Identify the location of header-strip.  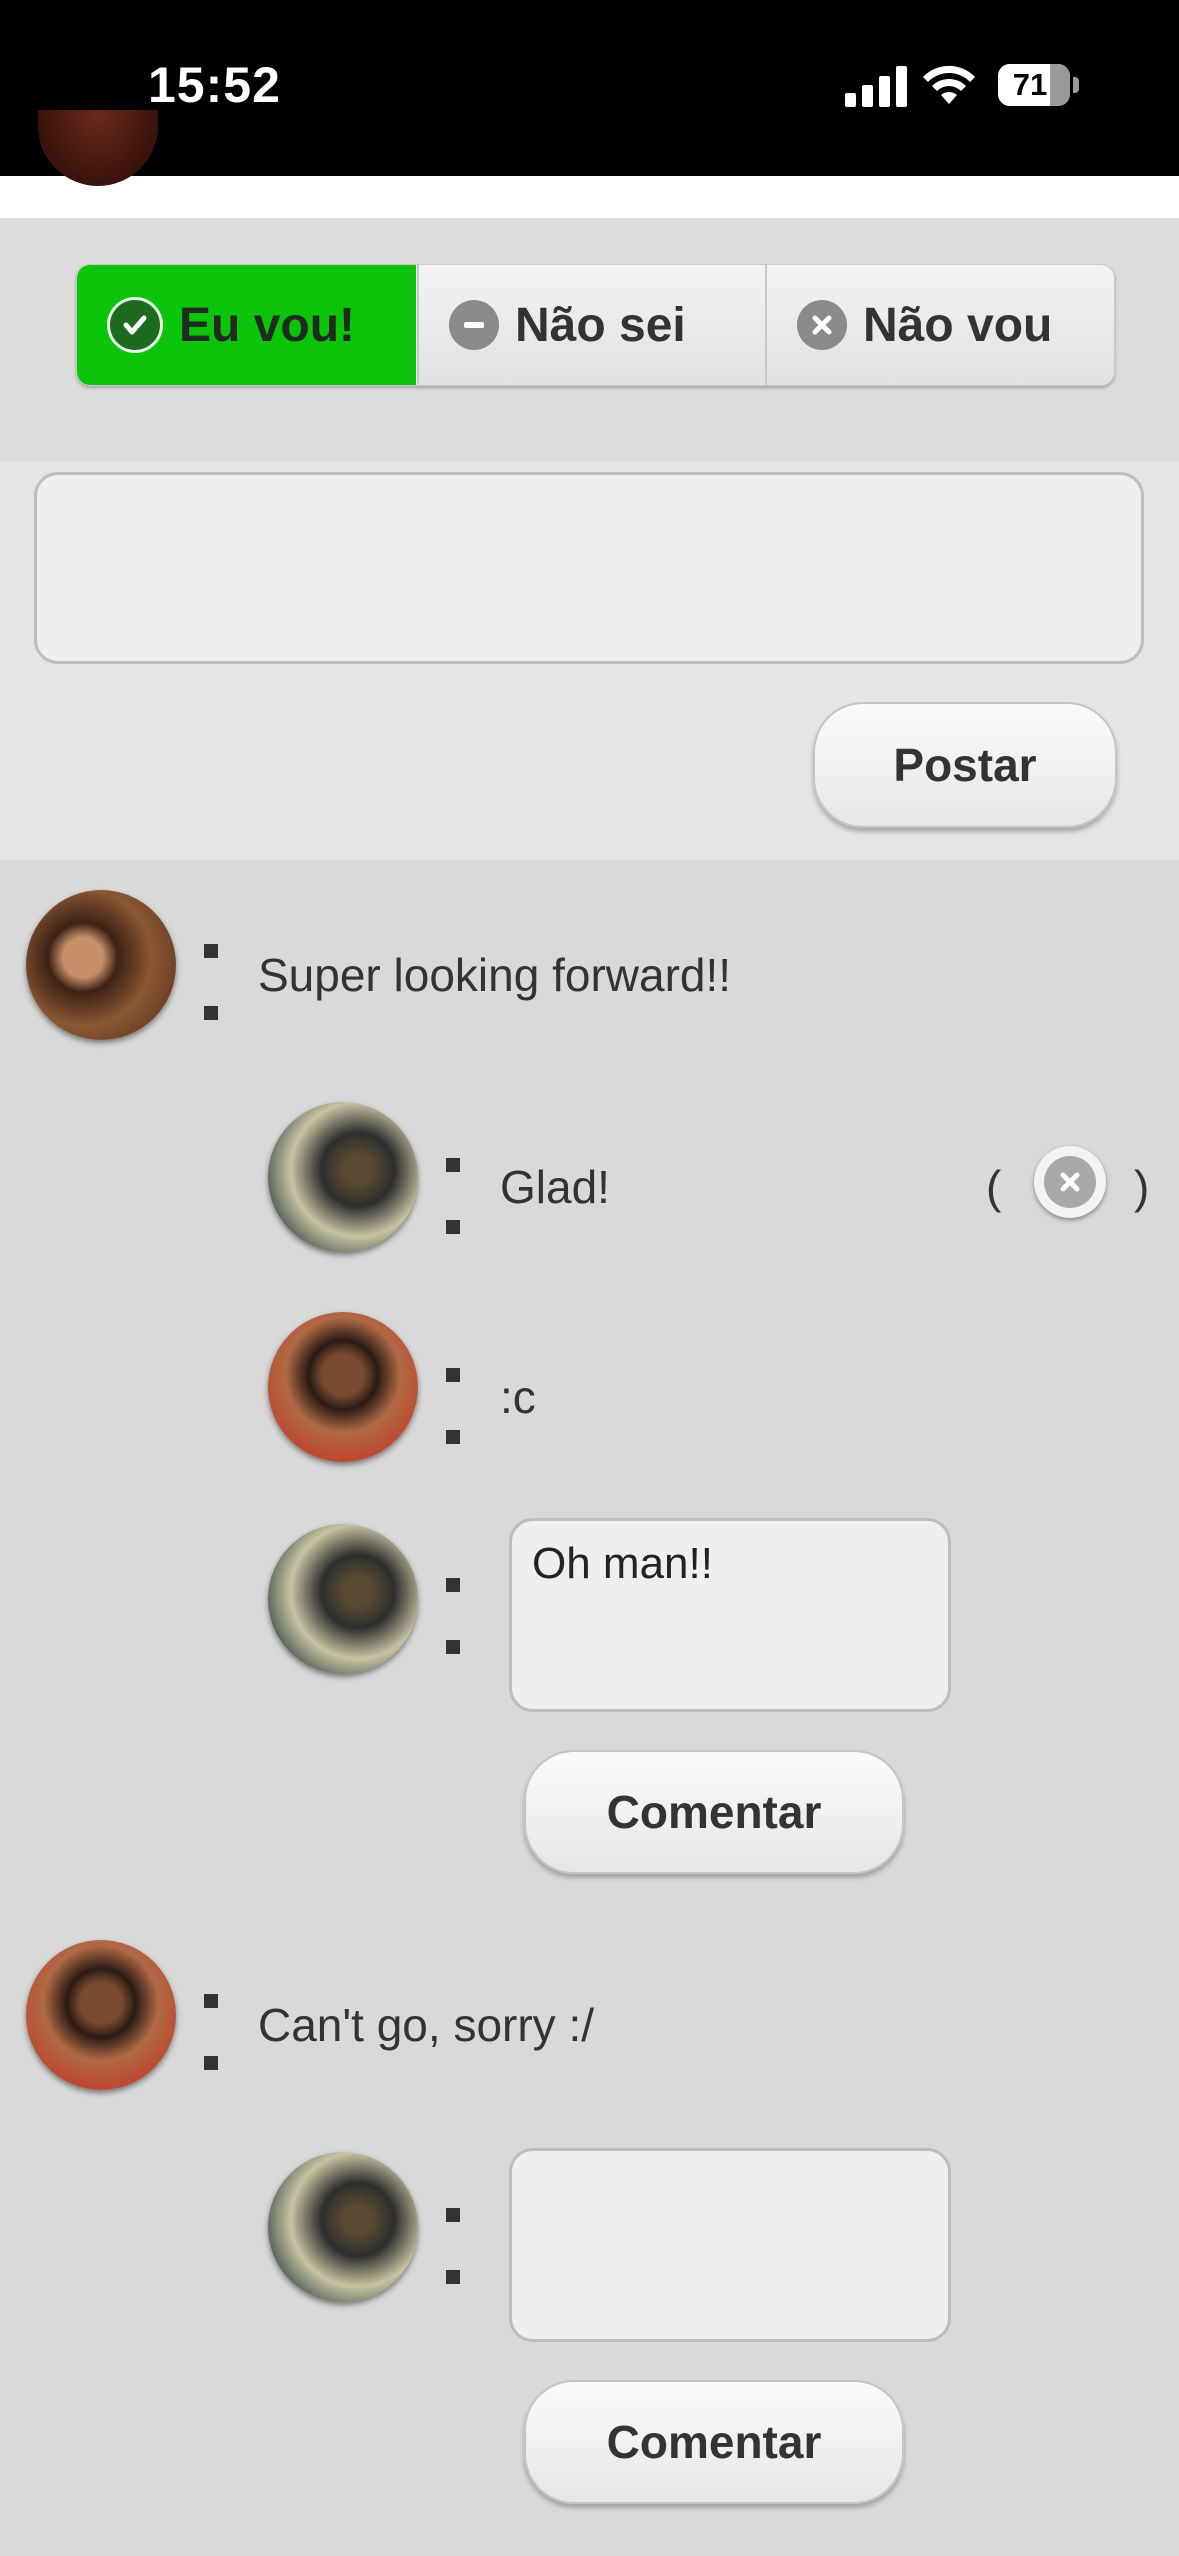
(589, 197).